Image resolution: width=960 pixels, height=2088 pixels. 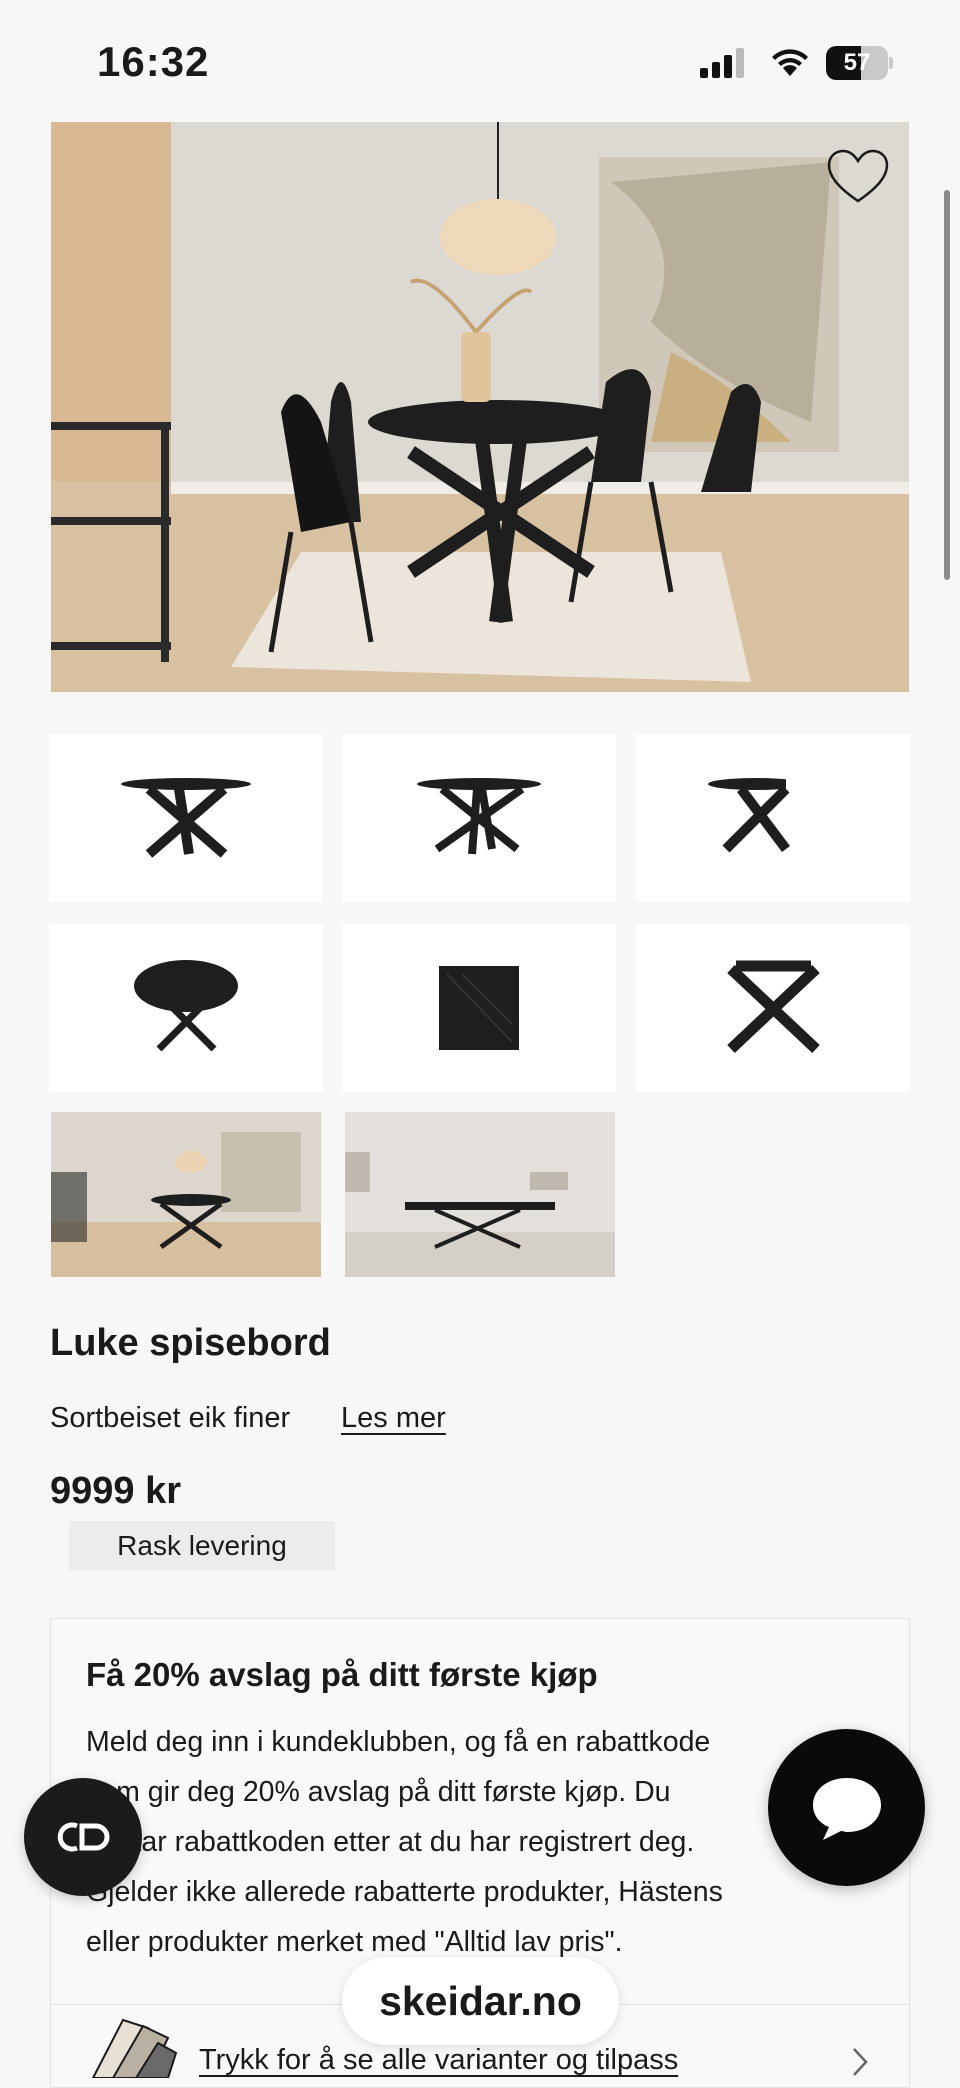 I want to click on compare-icon, so click(x=83, y=1837).